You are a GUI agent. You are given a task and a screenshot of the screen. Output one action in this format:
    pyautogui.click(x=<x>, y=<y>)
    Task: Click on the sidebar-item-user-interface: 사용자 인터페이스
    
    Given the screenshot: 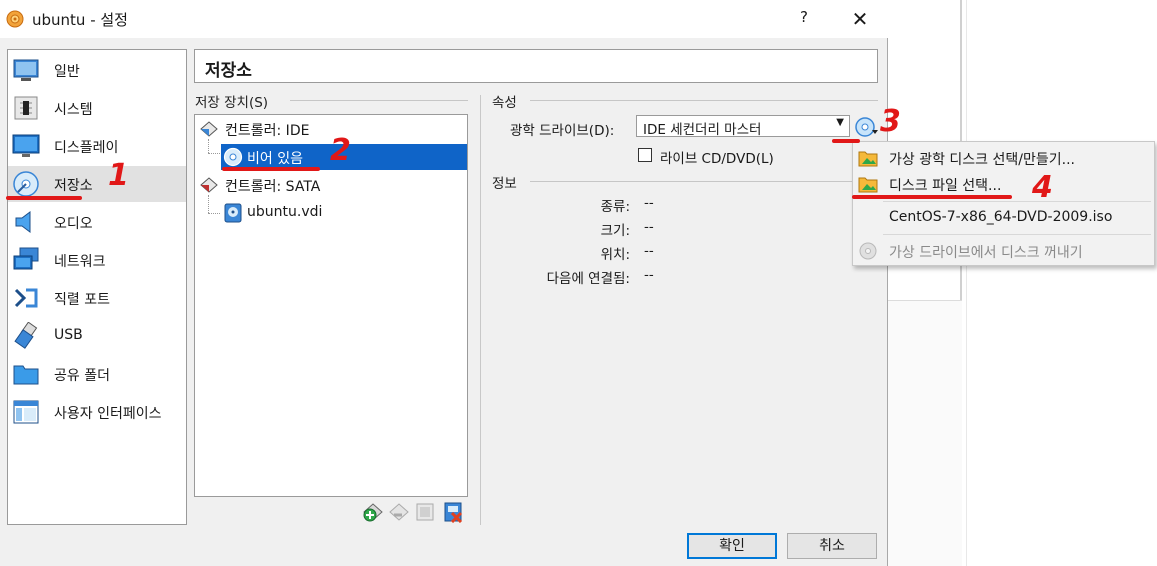 What is the action you would take?
    pyautogui.click(x=97, y=412)
    